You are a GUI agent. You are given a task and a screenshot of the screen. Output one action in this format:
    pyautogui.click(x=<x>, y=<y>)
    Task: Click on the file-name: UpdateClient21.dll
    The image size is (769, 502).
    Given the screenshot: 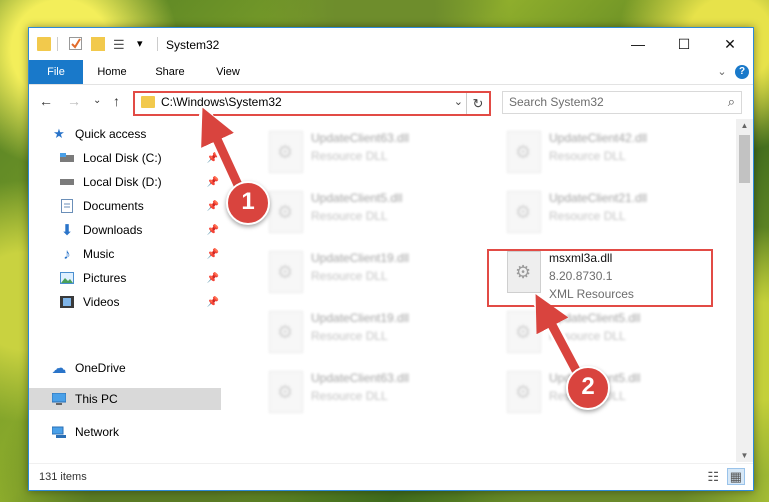 What is the action you would take?
    pyautogui.click(x=598, y=198)
    